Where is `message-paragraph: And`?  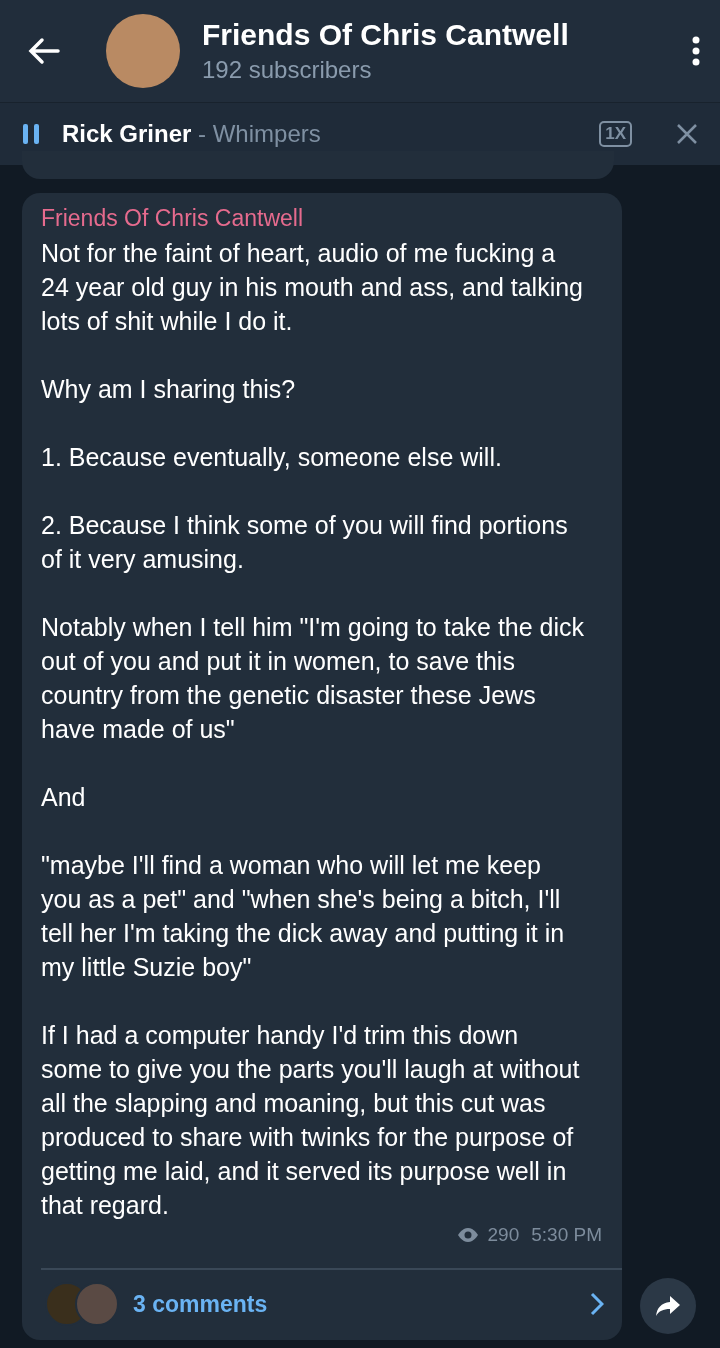 message-paragraph: And is located at coordinates (64, 797).